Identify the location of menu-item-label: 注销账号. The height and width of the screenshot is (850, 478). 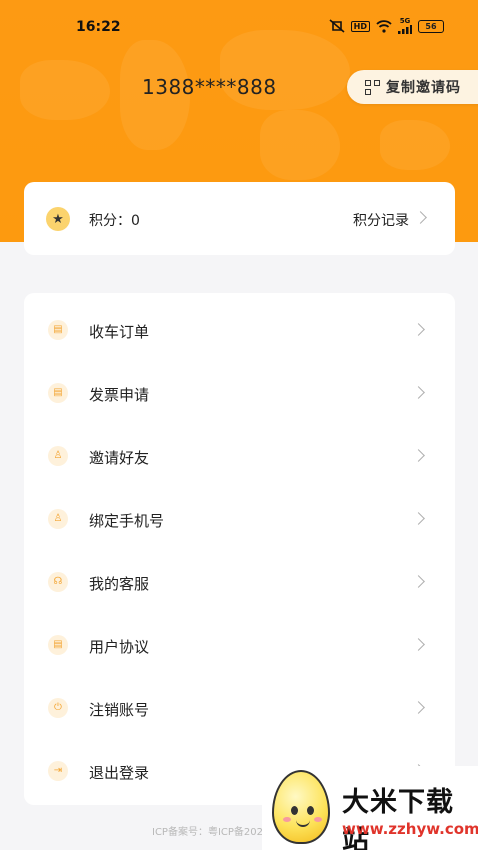
(119, 710).